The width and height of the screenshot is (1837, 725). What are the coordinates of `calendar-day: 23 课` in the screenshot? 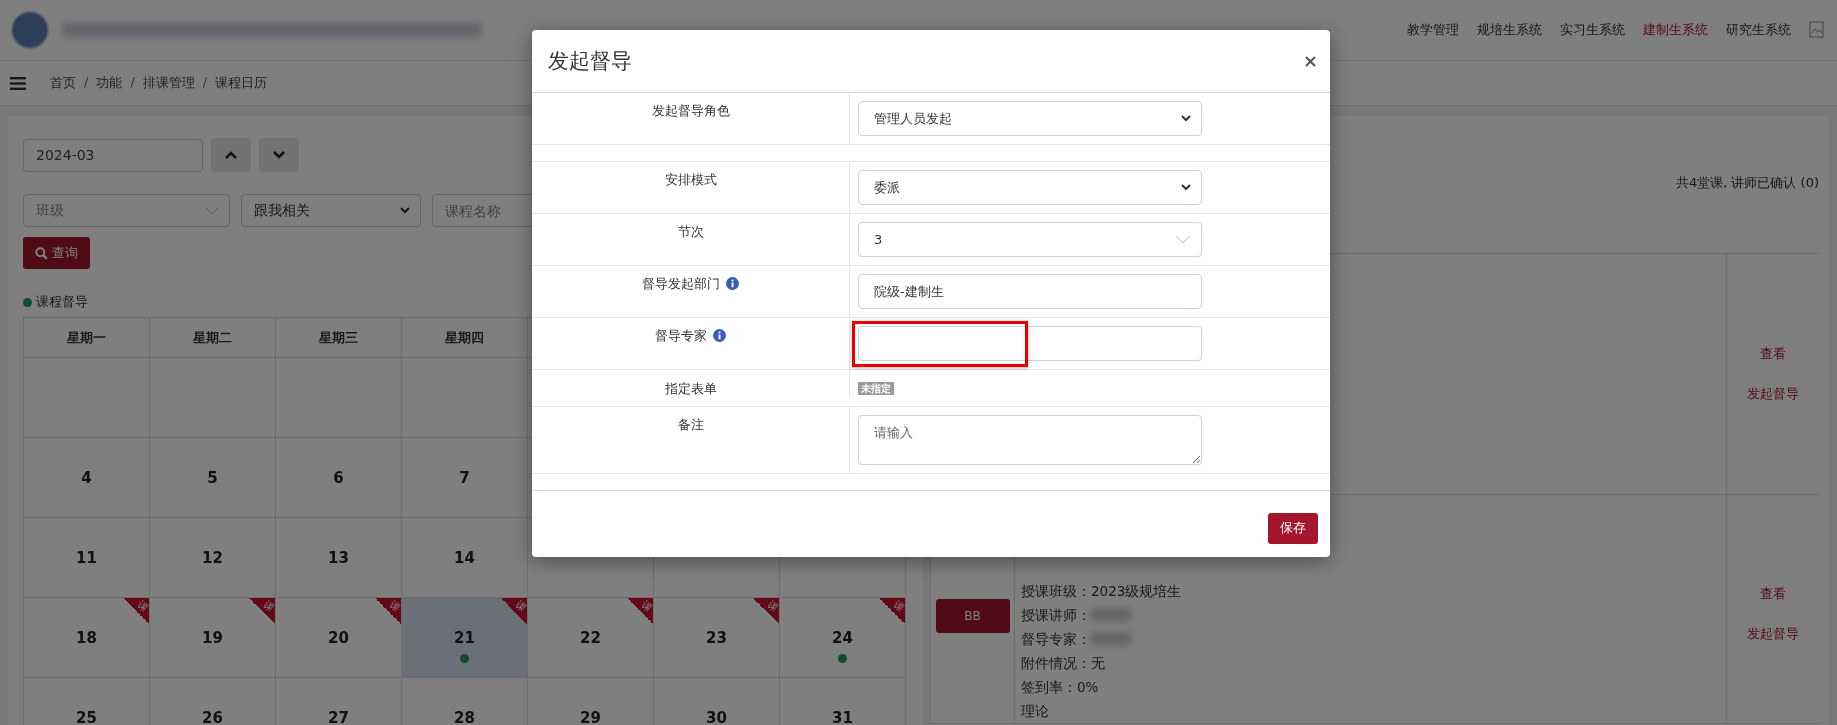 It's located at (717, 638).